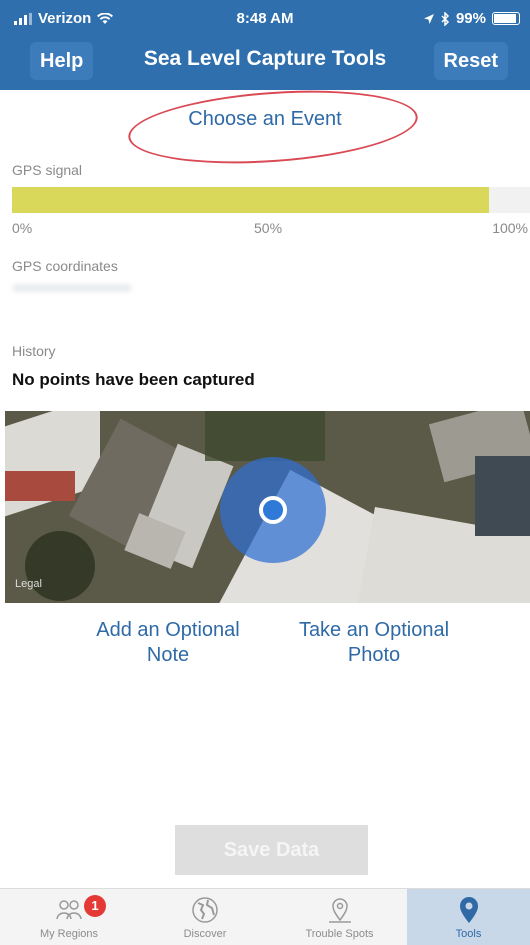 The width and height of the screenshot is (530, 945). What do you see at coordinates (168, 630) in the screenshot?
I see `add-note-line1: Add an Optional` at bounding box center [168, 630].